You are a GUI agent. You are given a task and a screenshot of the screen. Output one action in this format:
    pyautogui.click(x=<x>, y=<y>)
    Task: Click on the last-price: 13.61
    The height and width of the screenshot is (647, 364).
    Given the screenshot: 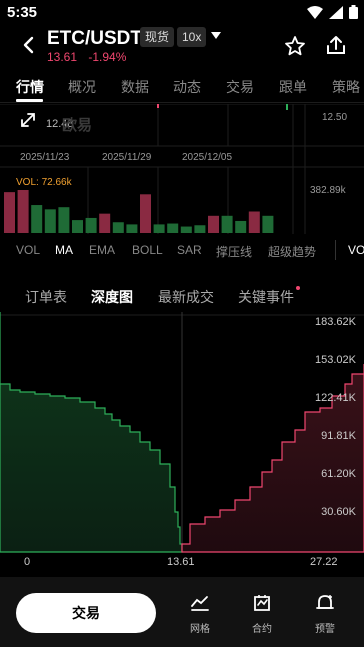 What is the action you would take?
    pyautogui.click(x=62, y=57)
    